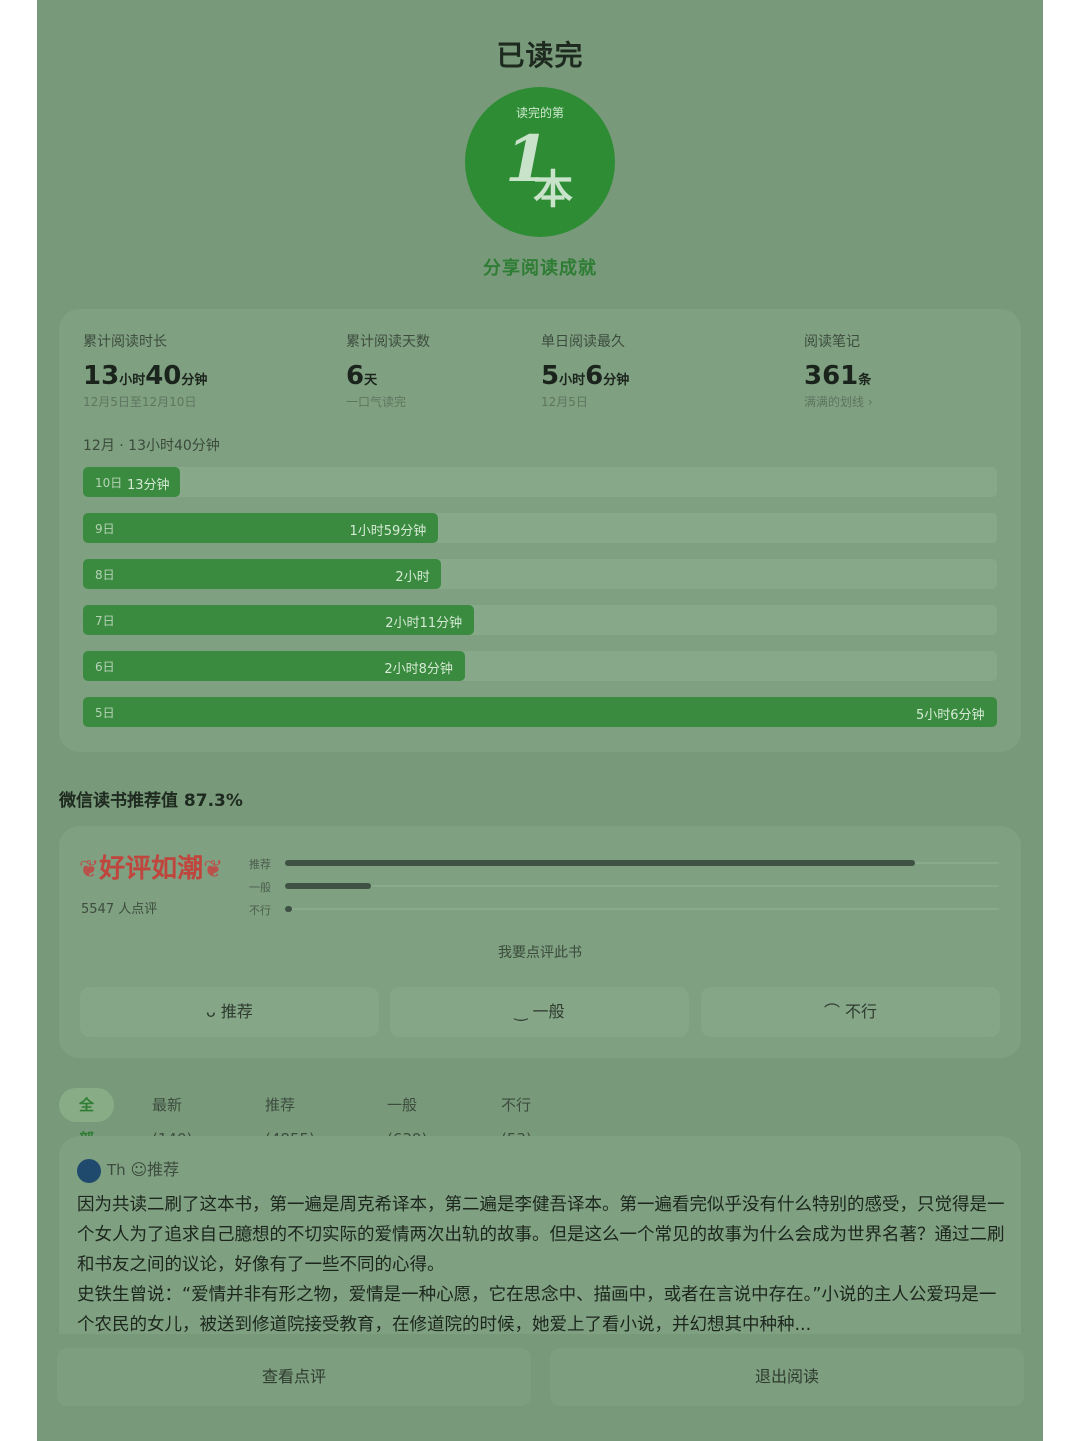 The image size is (1080, 1441). I want to click on laurel-right-icon: ❦, so click(213, 869).